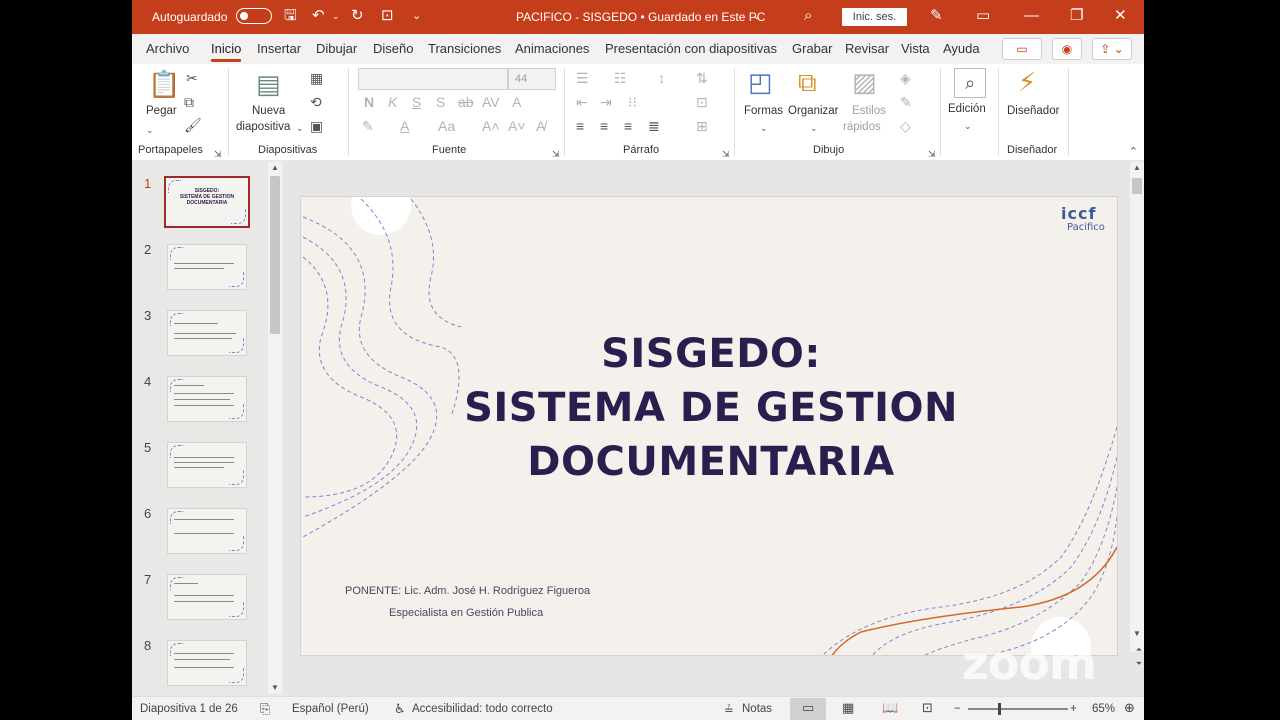 Image resolution: width=1280 pixels, height=720 pixels. Describe the element at coordinates (1022, 49) in the screenshot. I see `comments-button: ▭` at that location.